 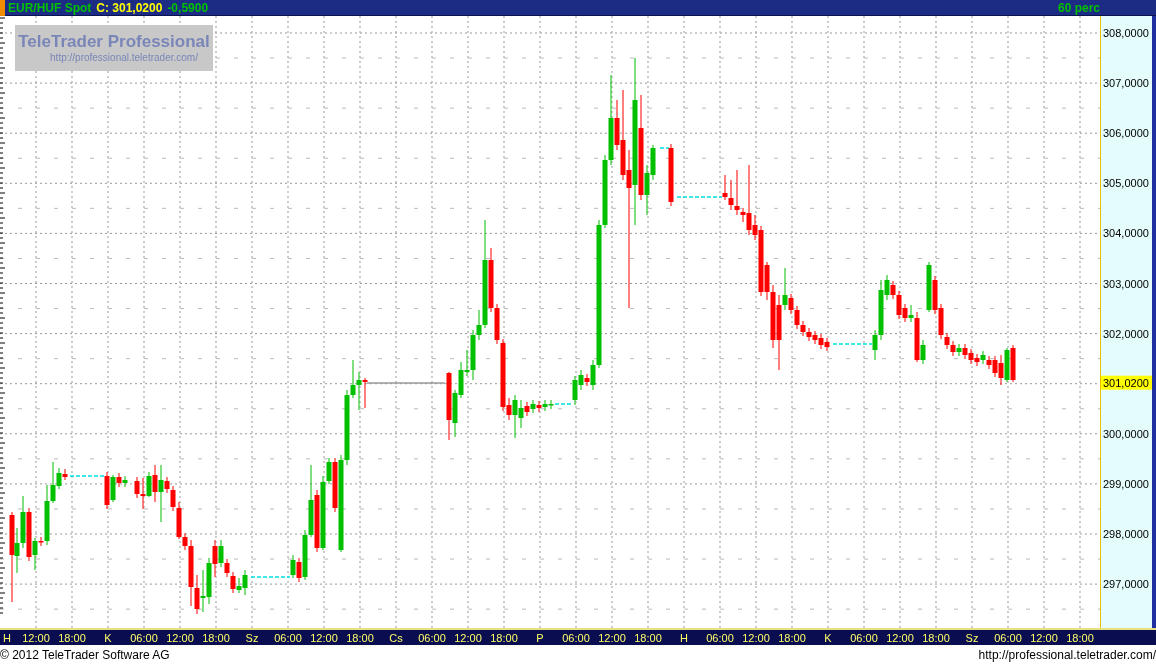 What do you see at coordinates (1126, 83) in the screenshot?
I see `price-label: 307,0000` at bounding box center [1126, 83].